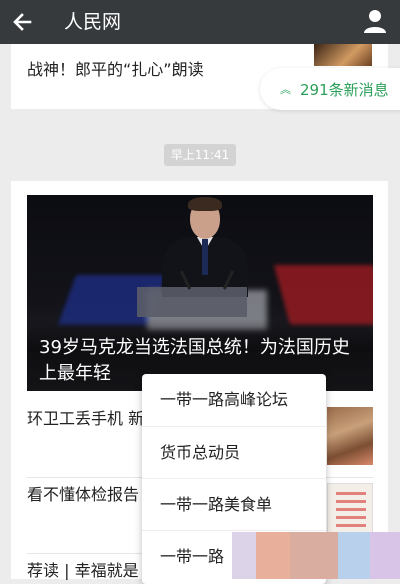  Describe the element at coordinates (234, 400) in the screenshot. I see `menu-item-belt-road-forum: 一带一路高峰论坛` at that location.